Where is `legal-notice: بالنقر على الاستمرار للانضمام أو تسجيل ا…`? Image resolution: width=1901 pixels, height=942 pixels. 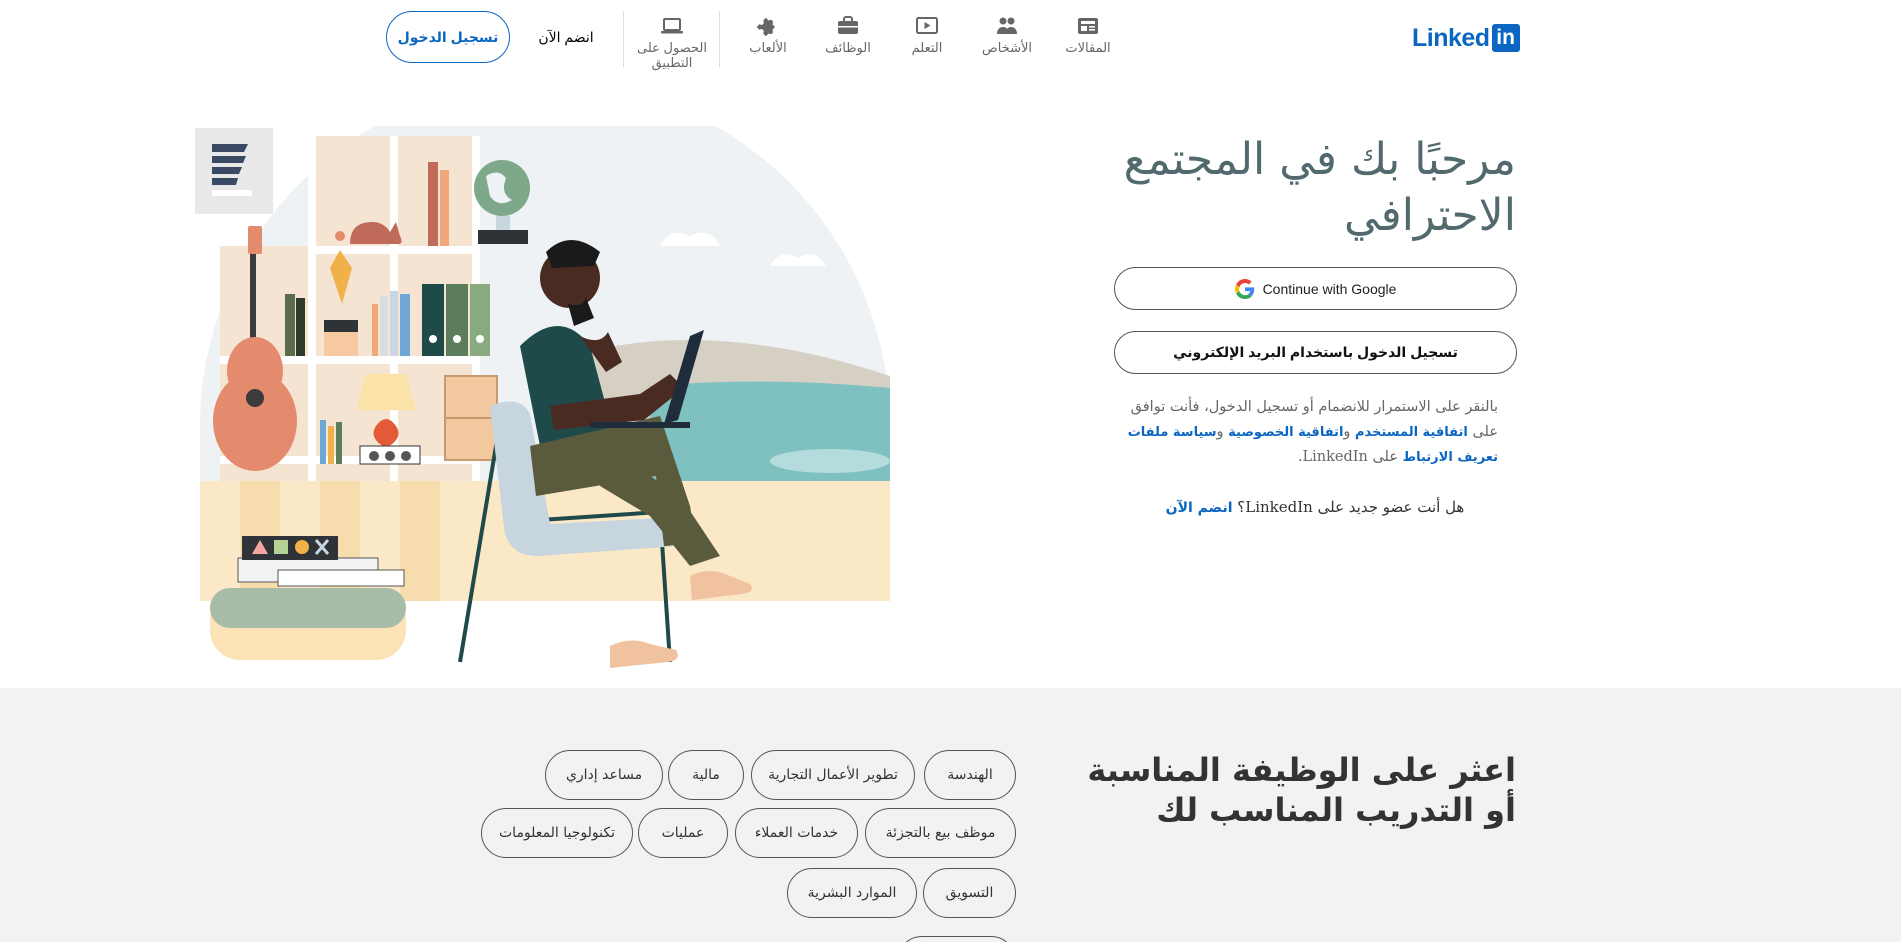
legal-notice: بالنقر على الاستمرار للانضمام أو تسجيل ا… is located at coordinates (1303, 432).